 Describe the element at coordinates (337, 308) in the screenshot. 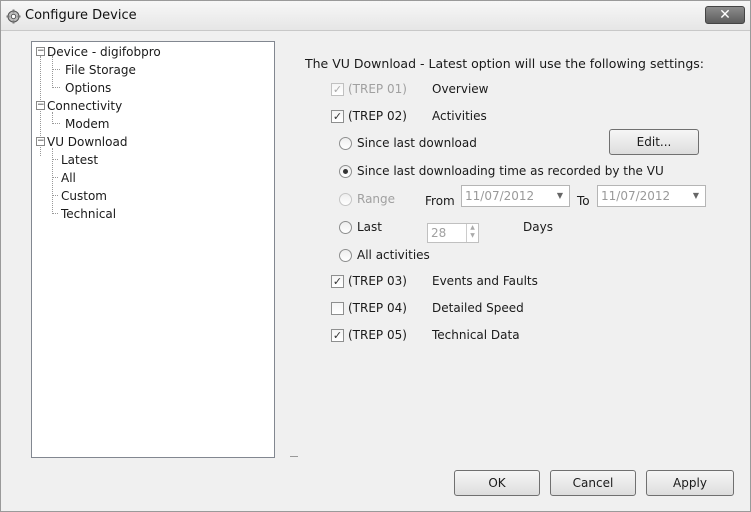

I see `trep04-checkbox` at that location.